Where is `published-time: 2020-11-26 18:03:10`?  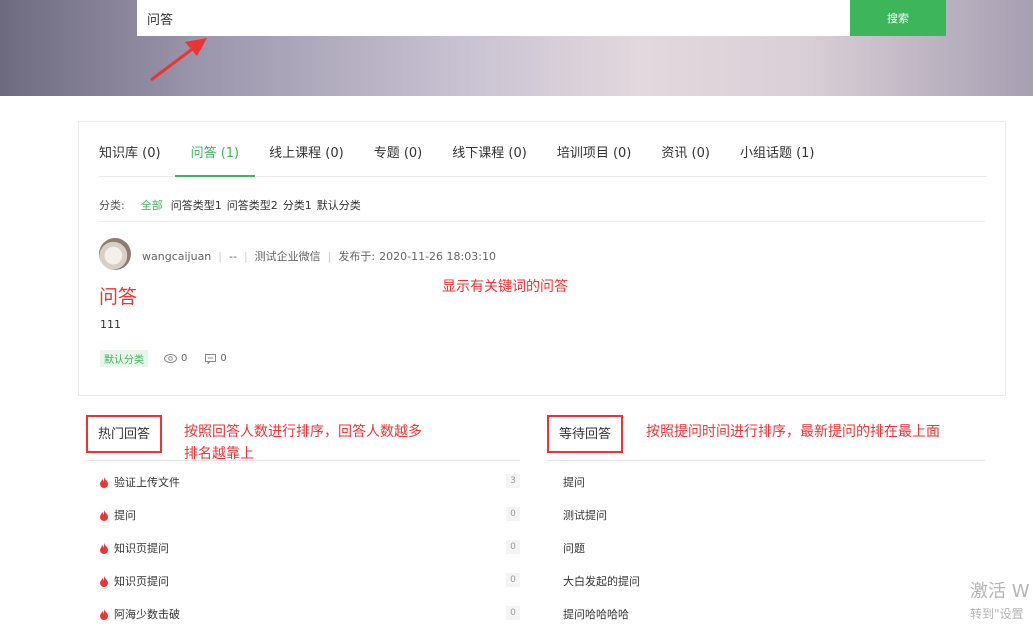
published-time: 2020-11-26 18:03:10 is located at coordinates (437, 256).